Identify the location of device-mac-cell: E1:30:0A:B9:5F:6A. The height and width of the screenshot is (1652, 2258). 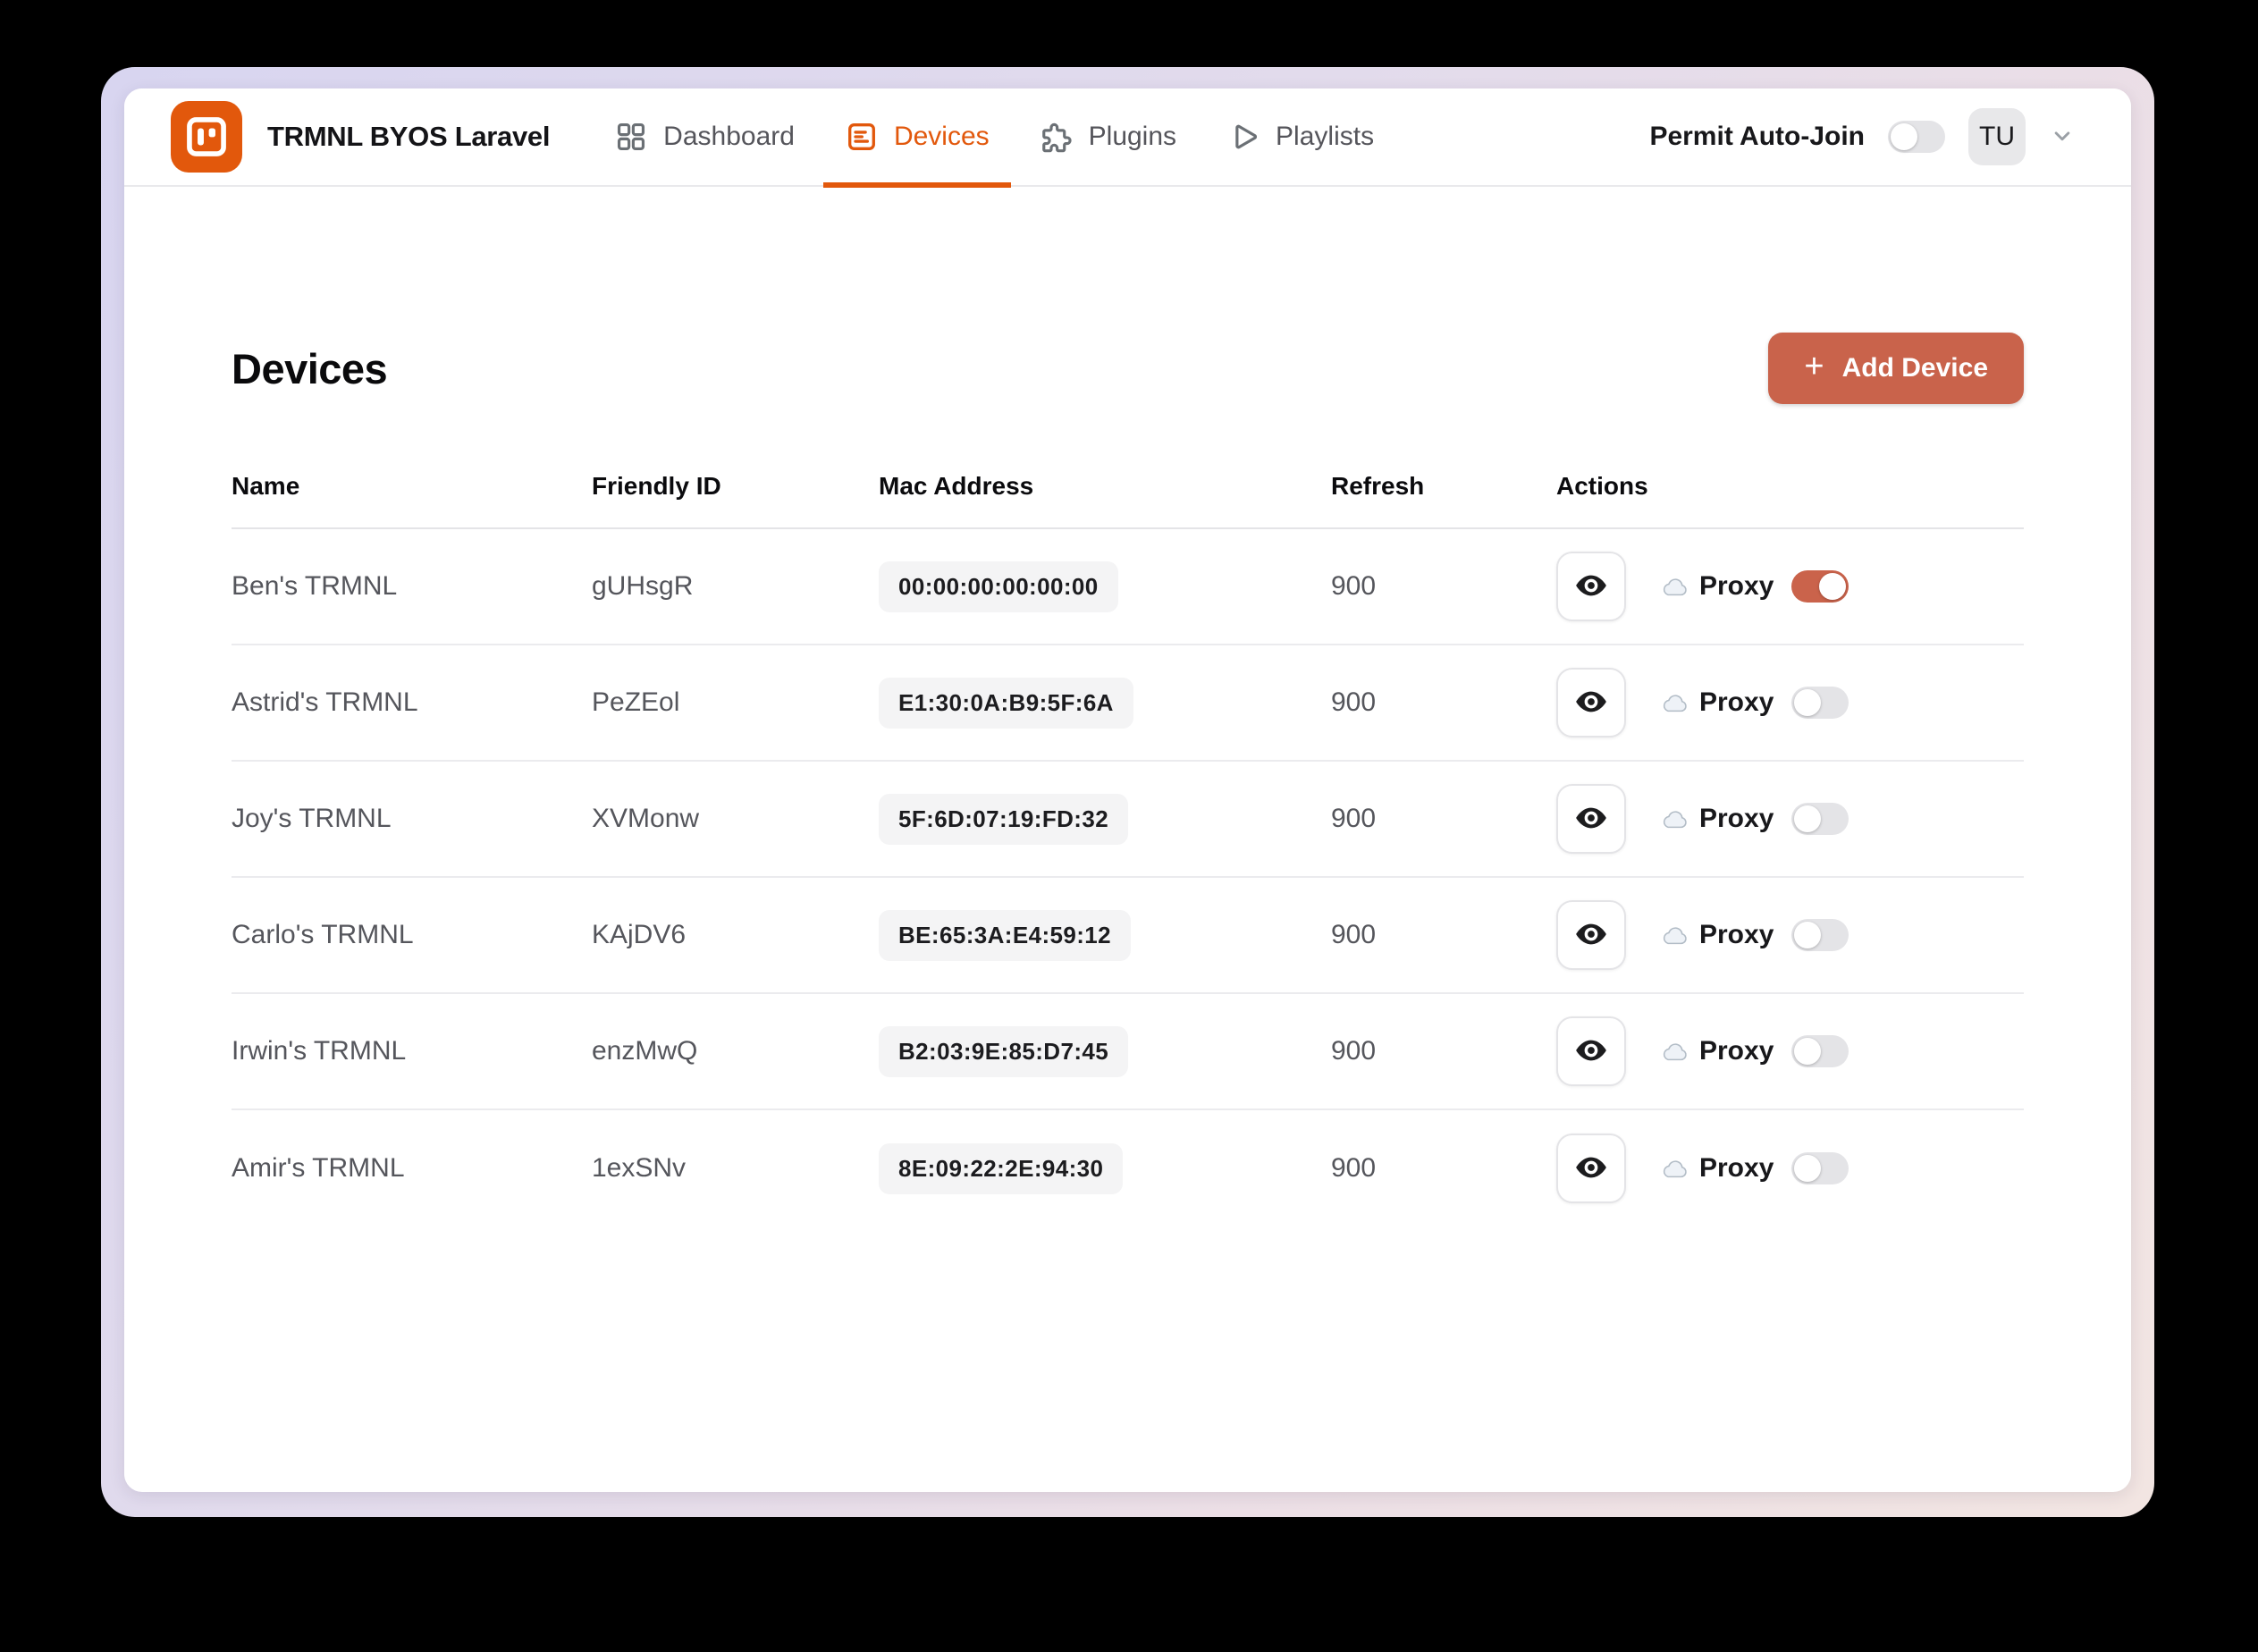
(1105, 703).